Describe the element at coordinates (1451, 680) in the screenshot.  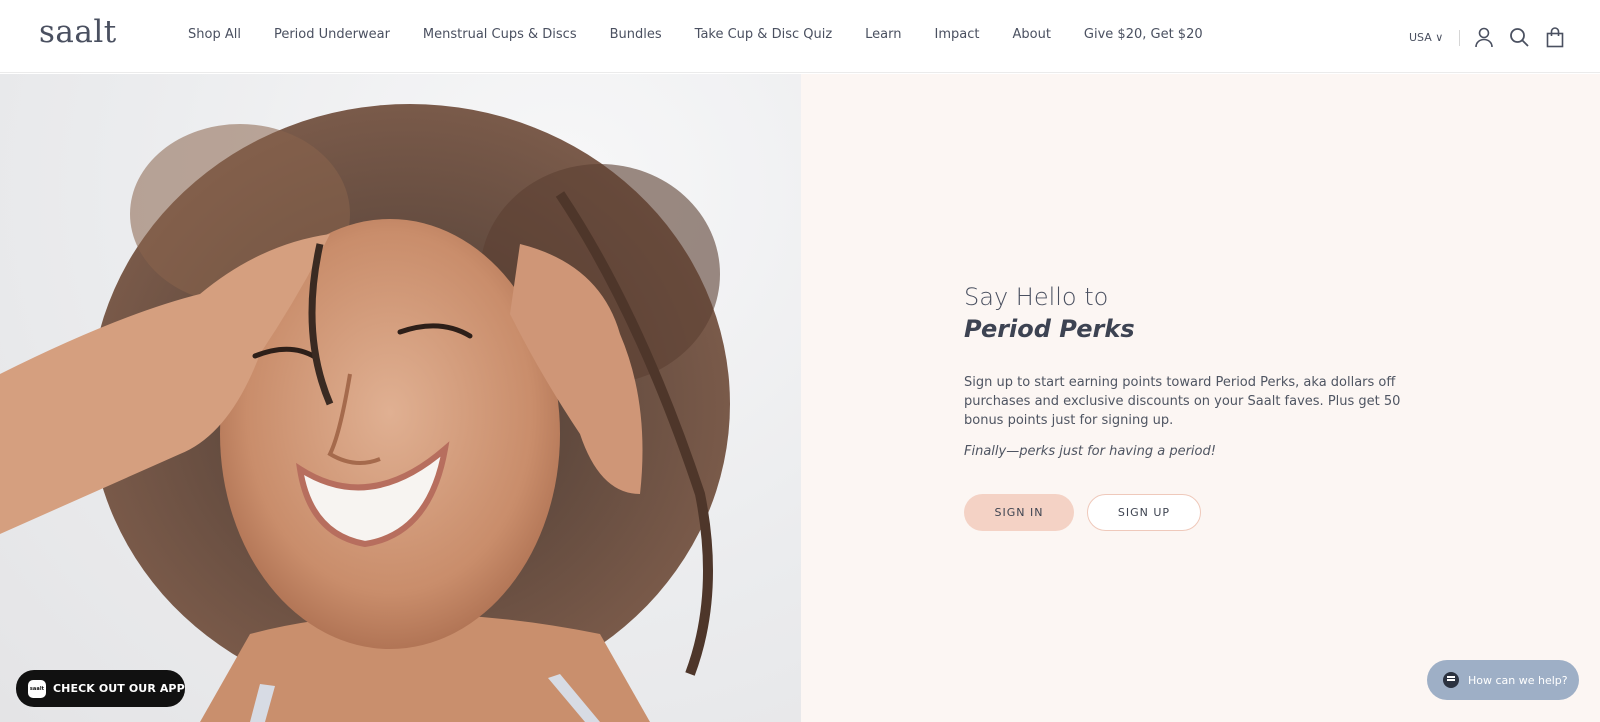
I see `chat-bubble-icon` at that location.